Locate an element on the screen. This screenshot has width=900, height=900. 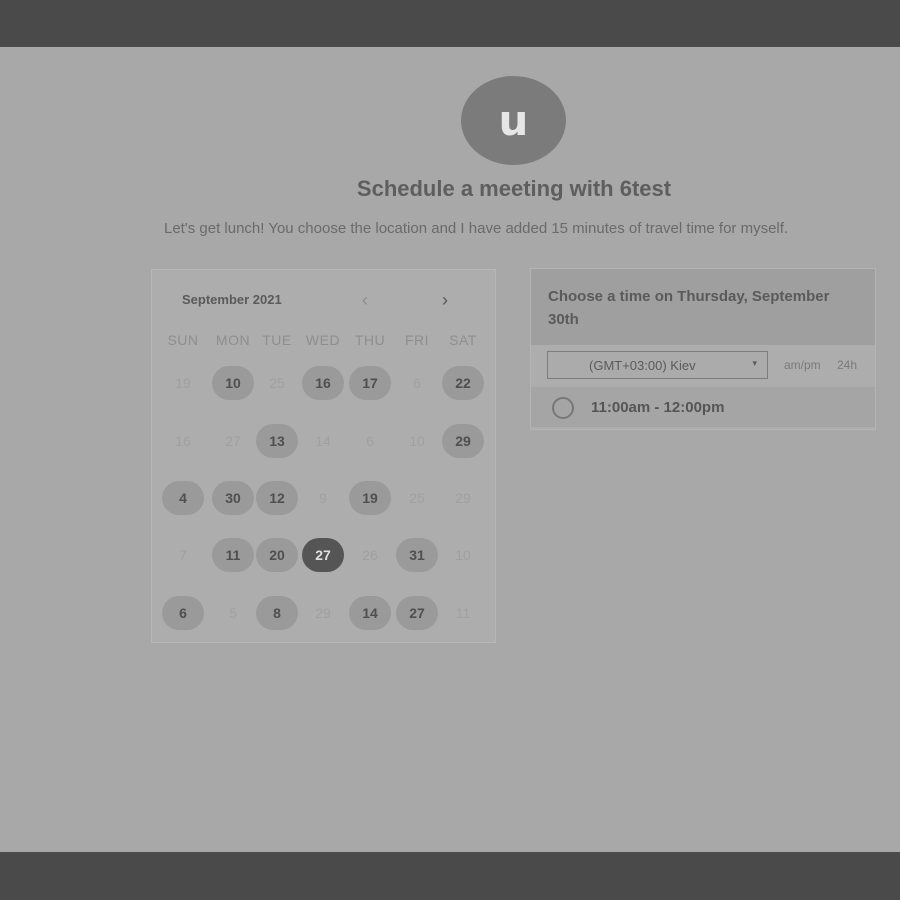
calendar-day-available: 14 is located at coordinates (370, 613).